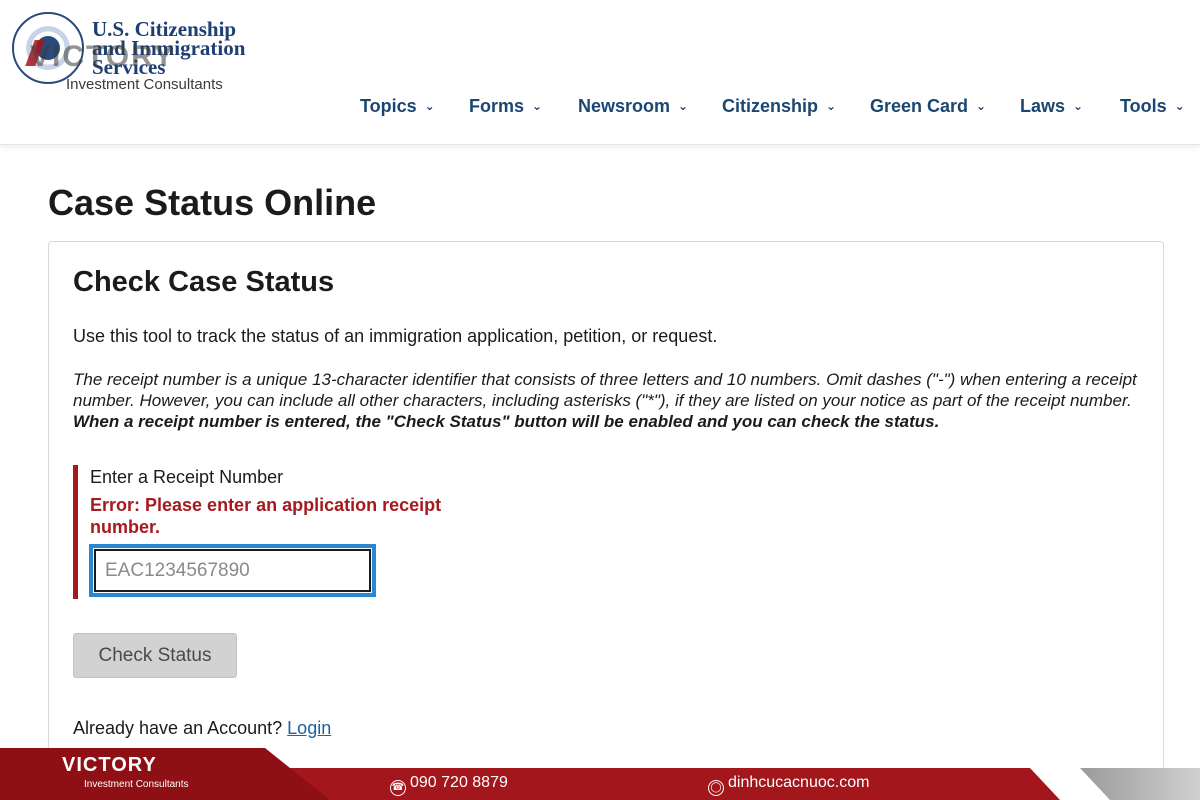 The height and width of the screenshot is (800, 1200). Describe the element at coordinates (497, 106) in the screenshot. I see `nav-label: Forms` at that location.